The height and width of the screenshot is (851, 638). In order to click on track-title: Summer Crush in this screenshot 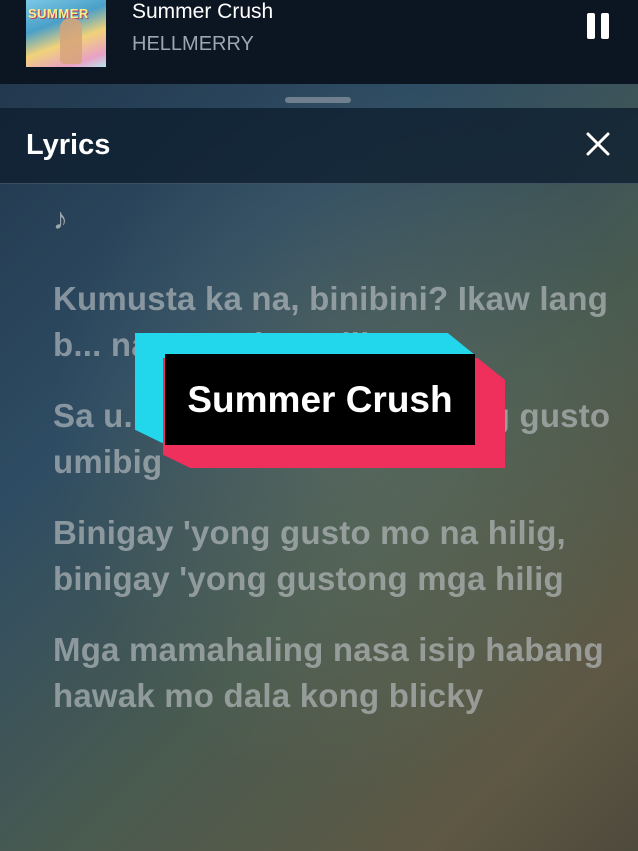, I will do `click(203, 11)`.